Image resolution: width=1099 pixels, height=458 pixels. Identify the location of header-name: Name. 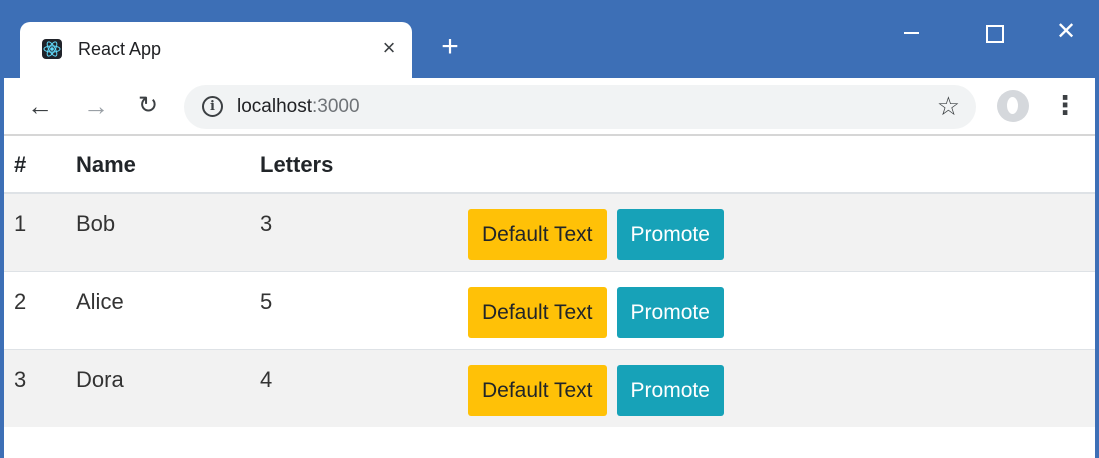
(106, 164).